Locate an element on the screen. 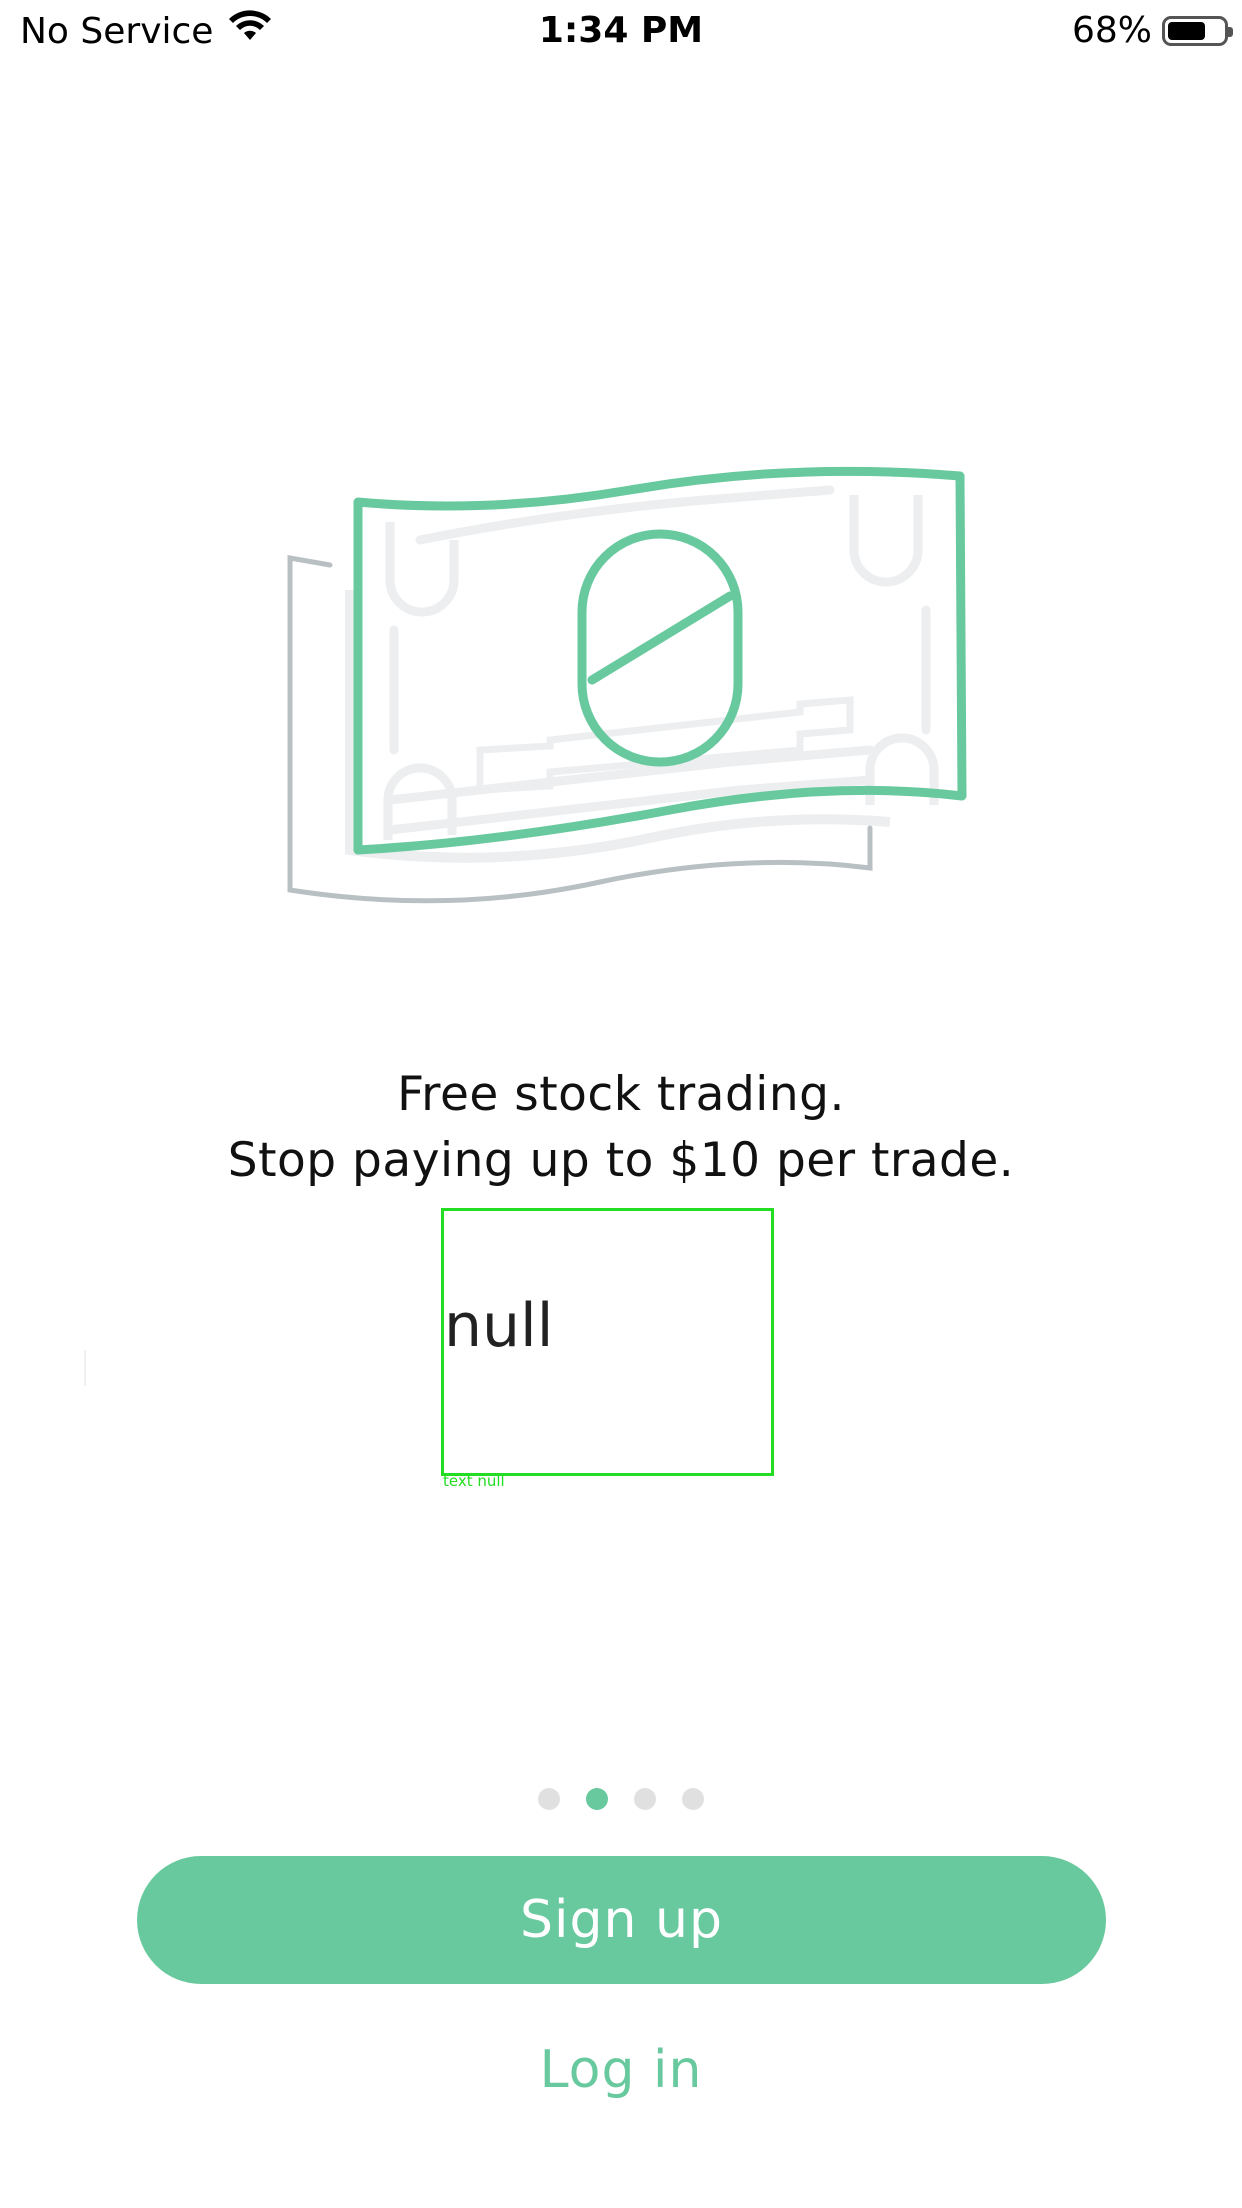  text-overlay-box: null is located at coordinates (607, 1342).